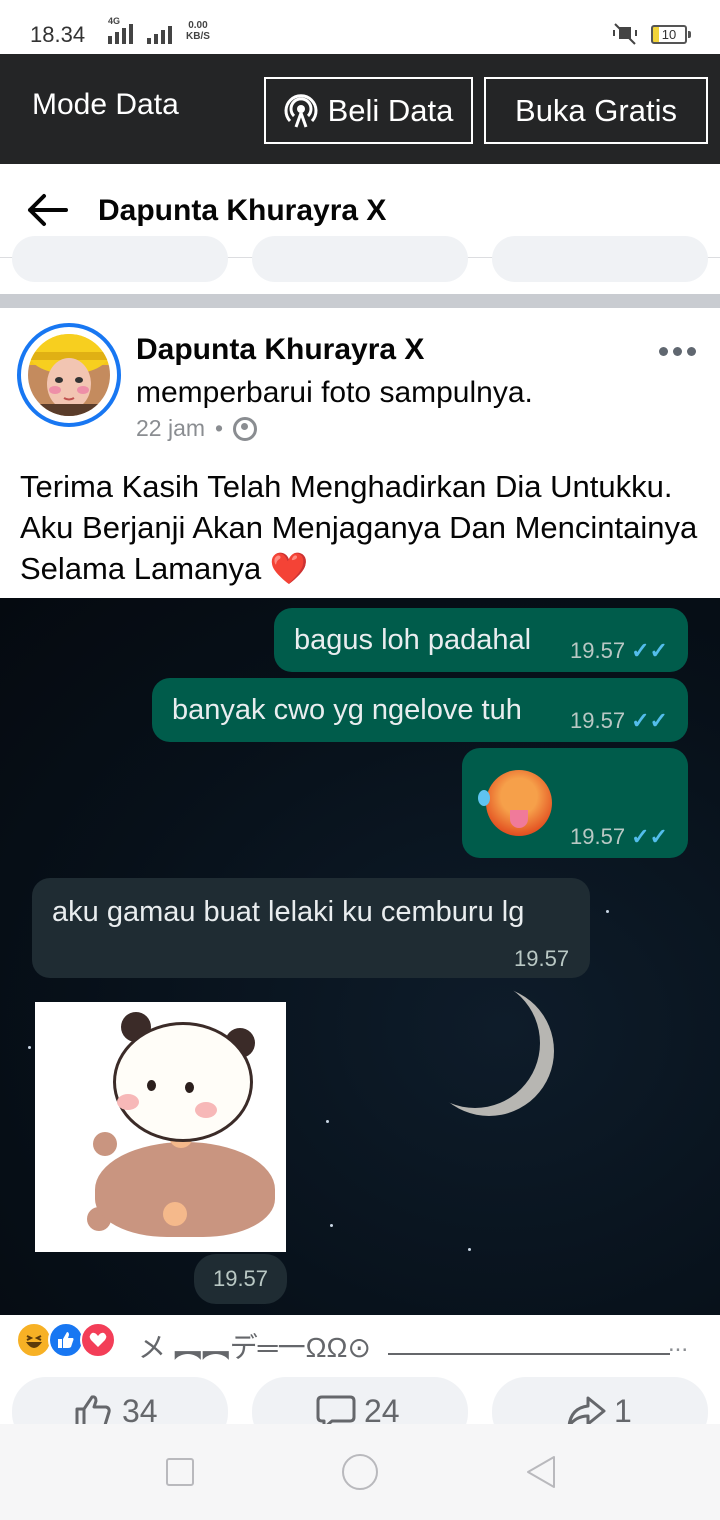 The height and width of the screenshot is (1520, 720). Describe the element at coordinates (575, 803) in the screenshot. I see `chat-bubble-outgoing-emoji: 19.57 ✓✓` at that location.